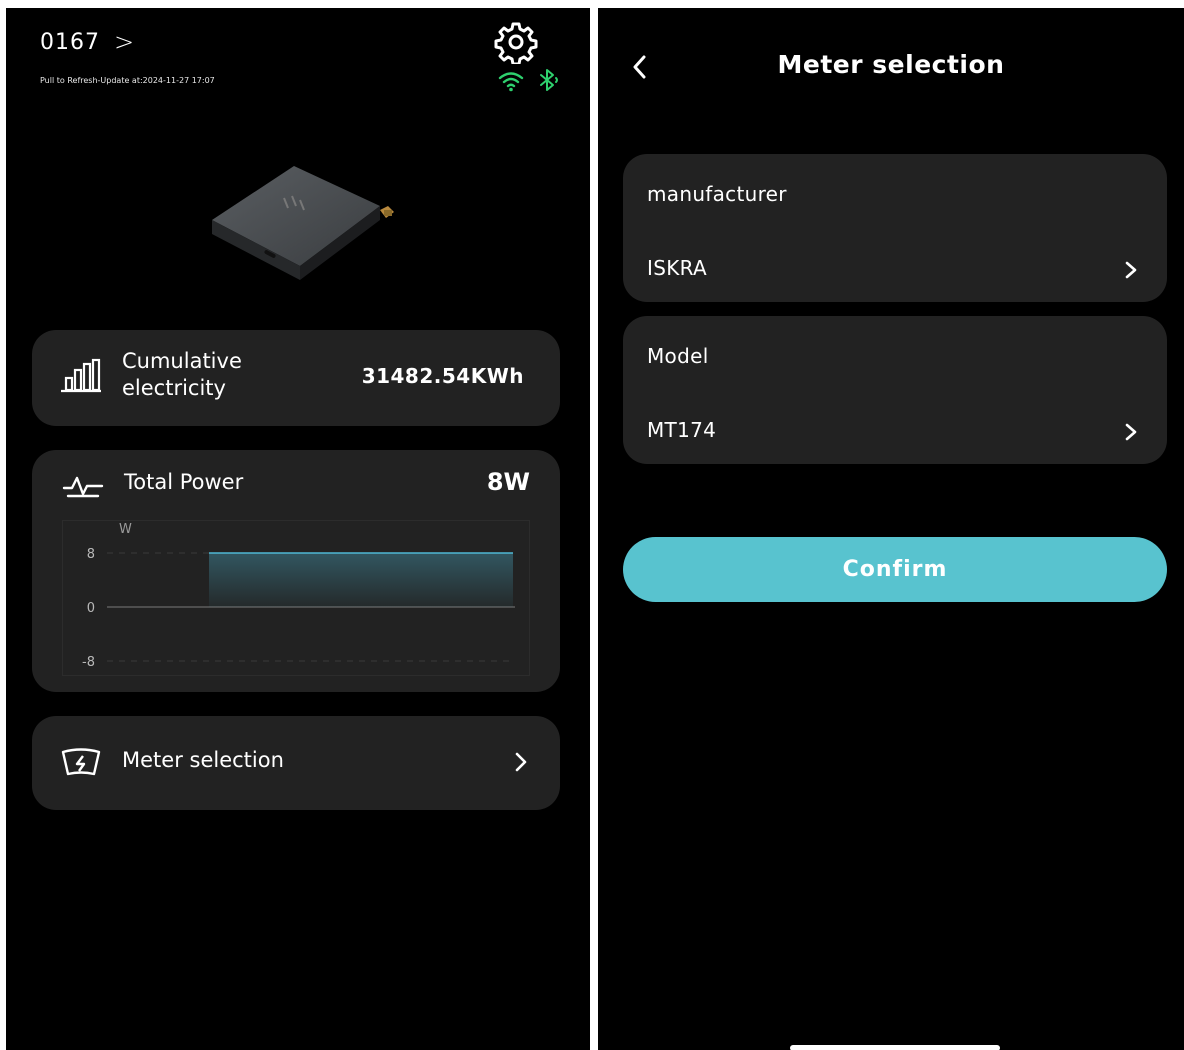  I want to click on manufacturer-selector: manufacturer ISKRA, so click(895, 228).